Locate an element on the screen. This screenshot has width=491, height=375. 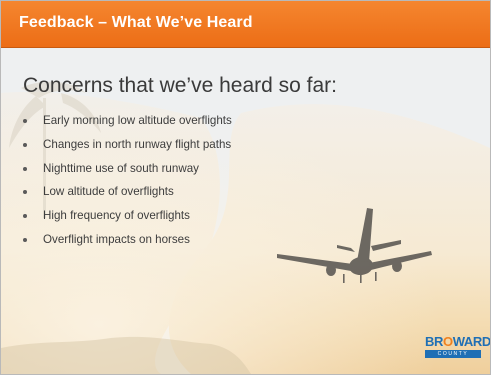
page-title: Feedback – What We’ve Heard is located at coordinates (136, 22).